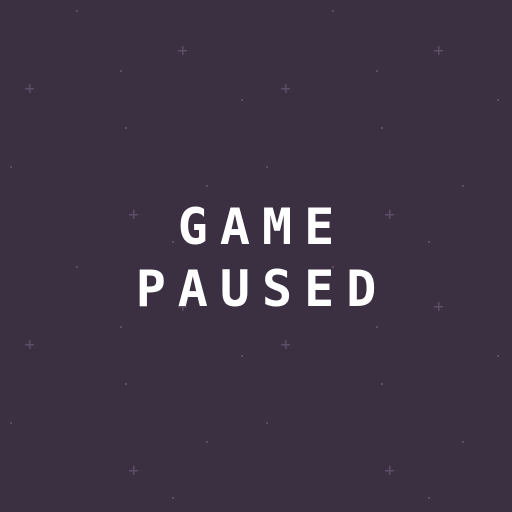  What do you see at coordinates (262, 227) in the screenshot?
I see `pause-title-line-1: GAME` at bounding box center [262, 227].